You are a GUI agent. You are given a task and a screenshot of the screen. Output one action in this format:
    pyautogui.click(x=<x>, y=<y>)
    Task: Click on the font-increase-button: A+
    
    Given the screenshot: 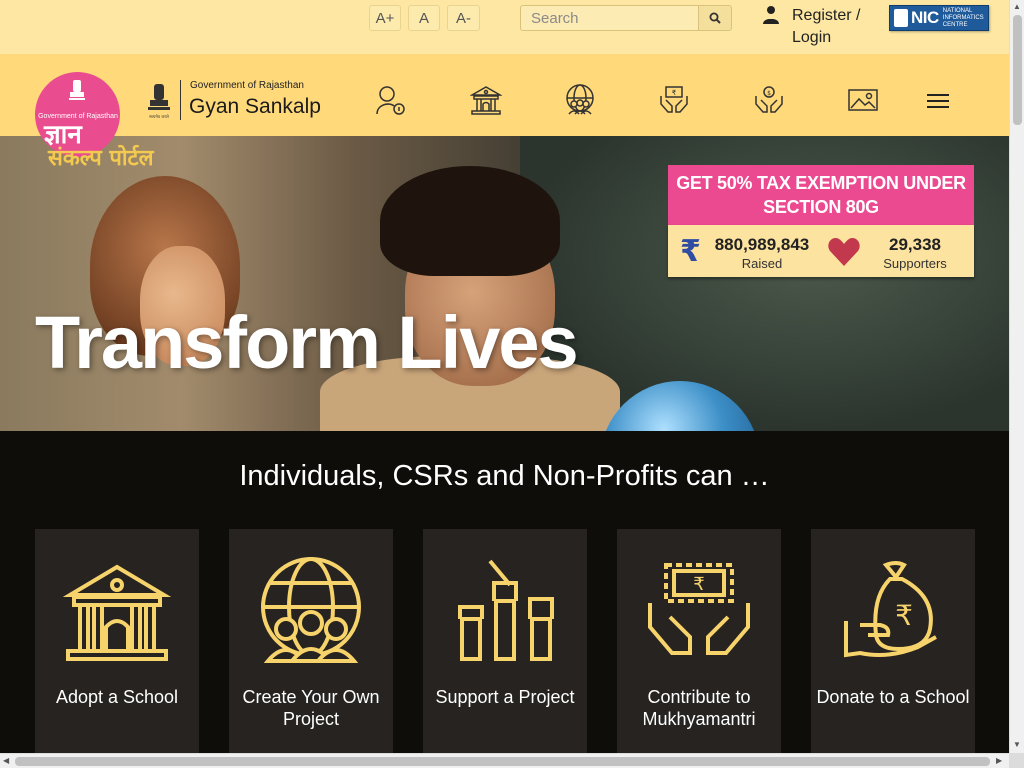 What is the action you would take?
    pyautogui.click(x=385, y=18)
    